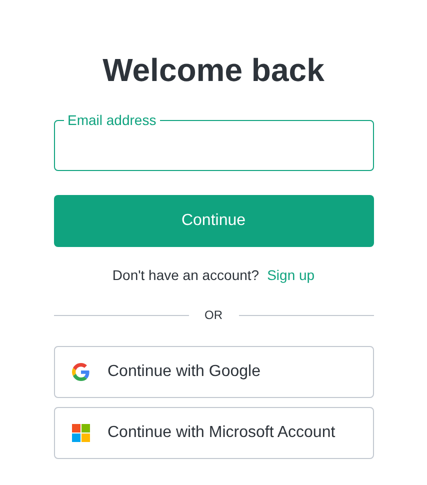 The width and height of the screenshot is (427, 485). What do you see at coordinates (214, 433) in the screenshot?
I see `social-login-button: Continue with Microsoft Account` at bounding box center [214, 433].